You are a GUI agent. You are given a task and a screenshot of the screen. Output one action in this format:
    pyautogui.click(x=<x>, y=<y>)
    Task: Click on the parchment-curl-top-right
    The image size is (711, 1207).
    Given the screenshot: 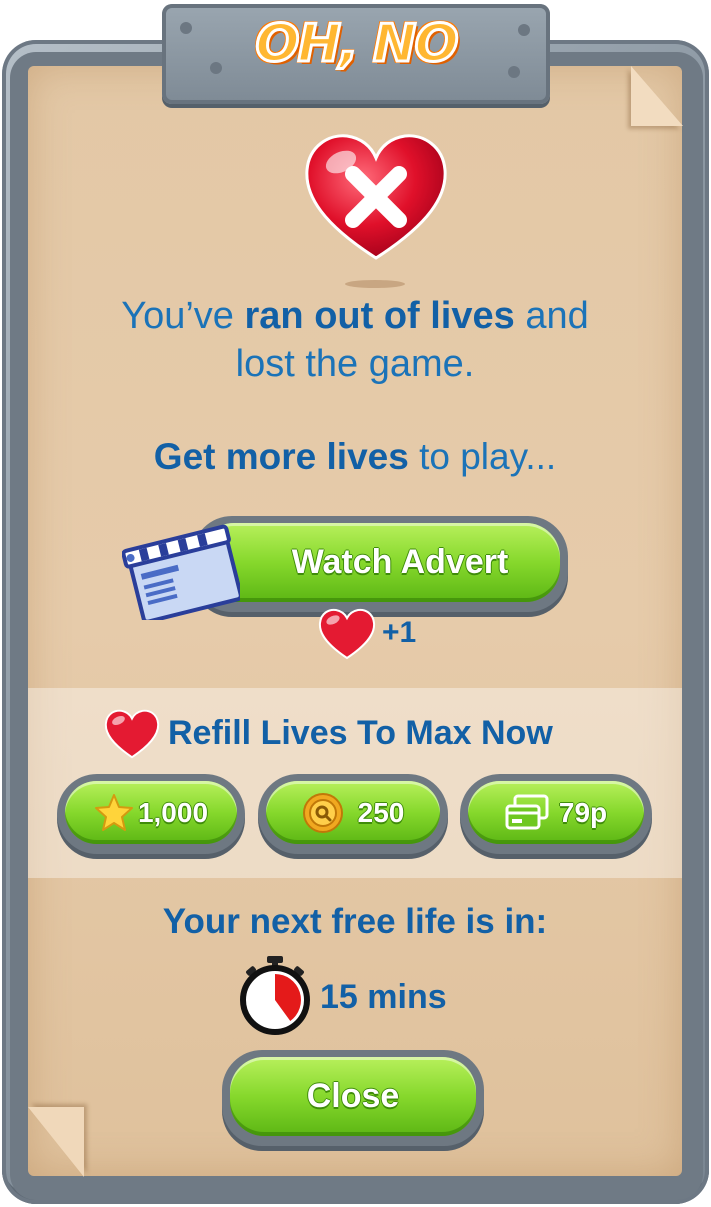 What is the action you would take?
    pyautogui.click(x=657, y=96)
    